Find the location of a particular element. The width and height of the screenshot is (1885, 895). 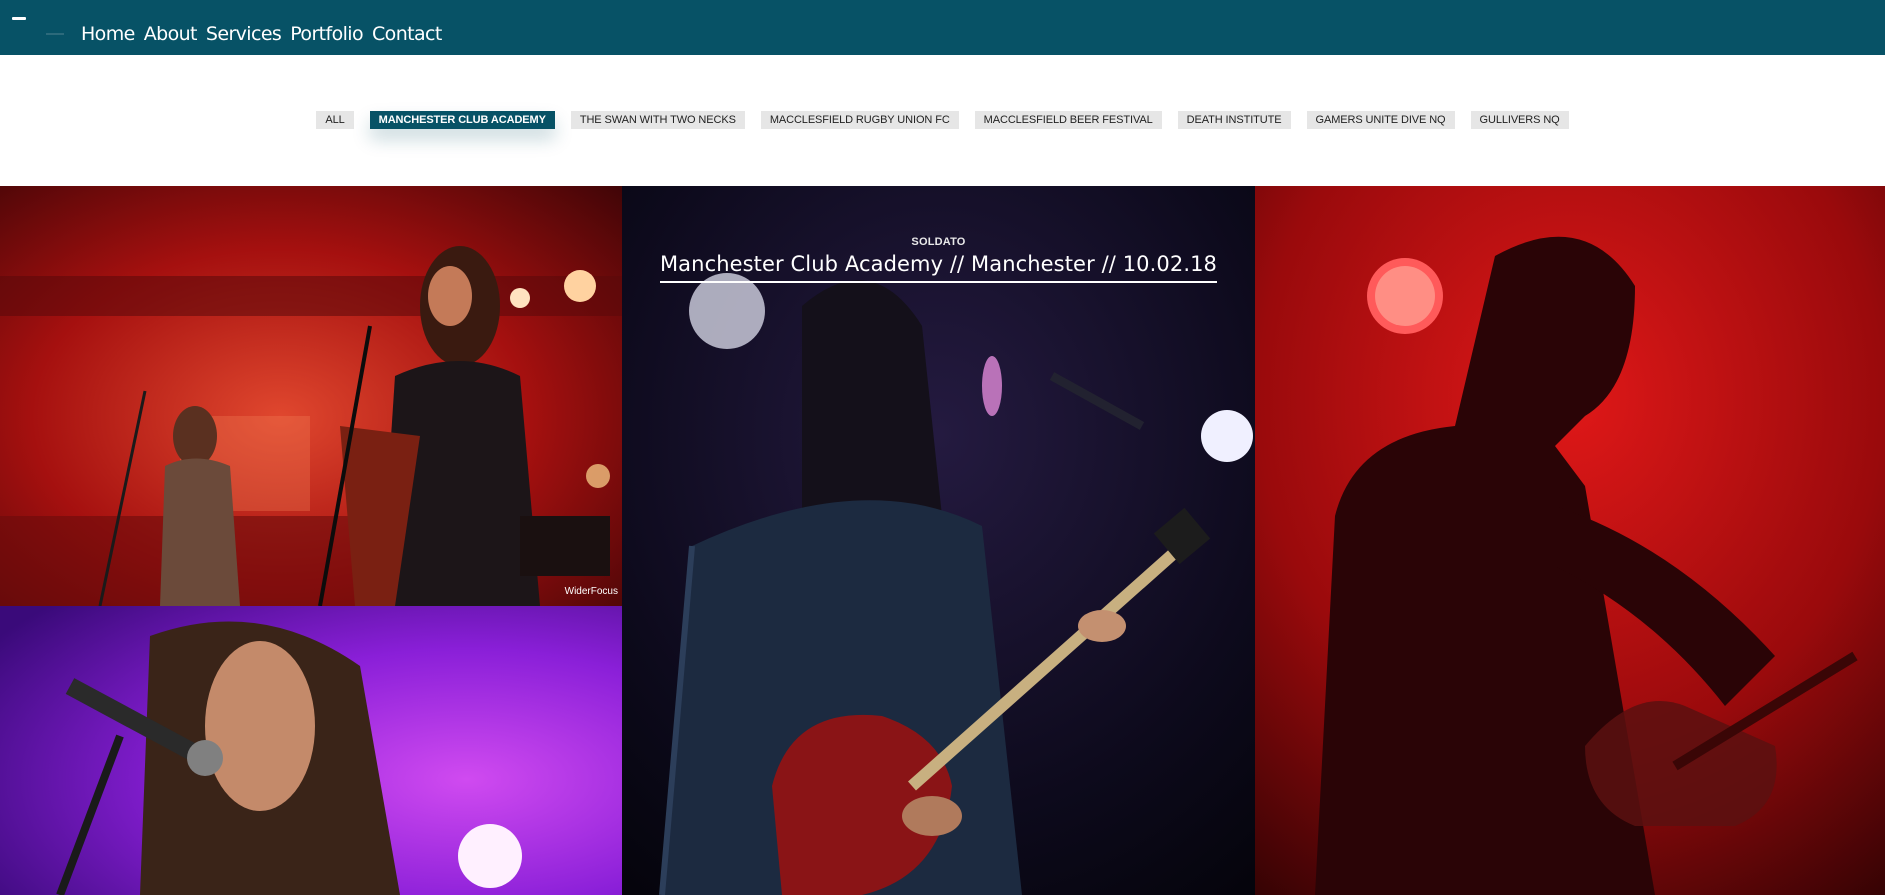

nav-link-home: Home is located at coordinates (108, 34).